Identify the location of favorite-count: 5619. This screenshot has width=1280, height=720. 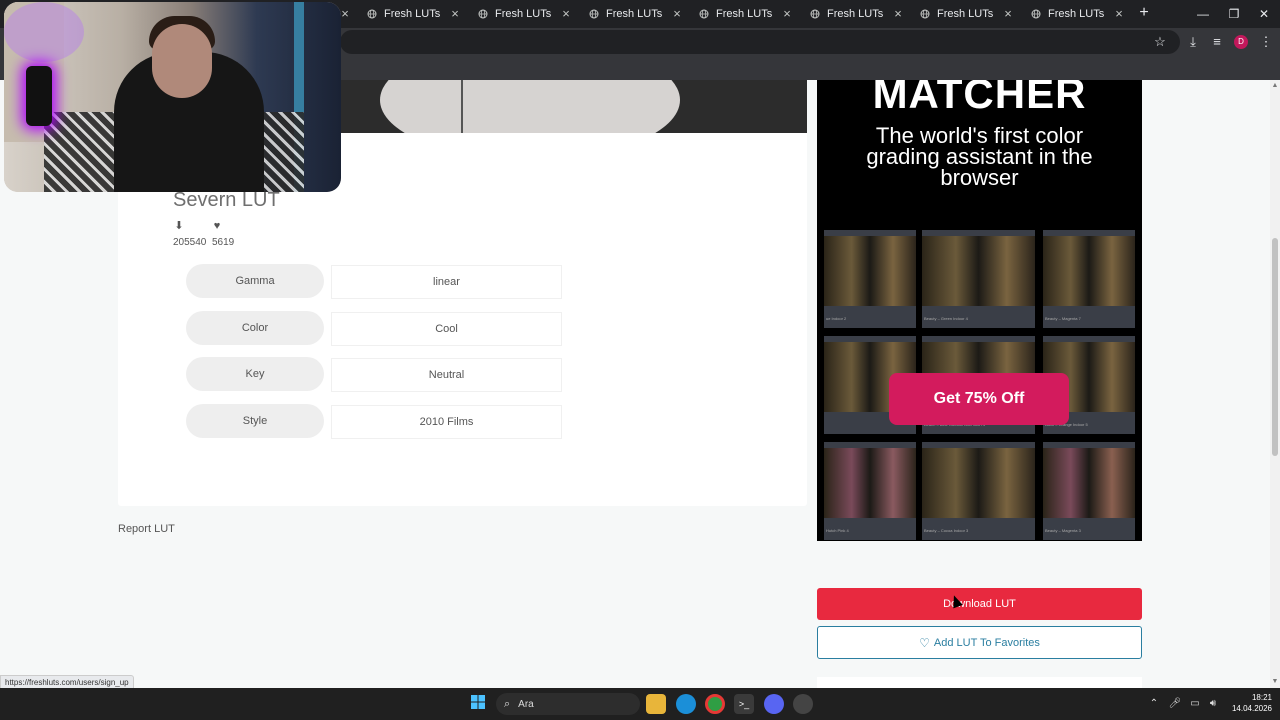
(223, 242).